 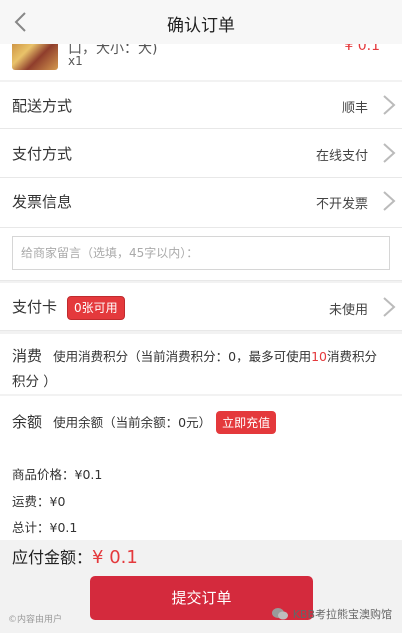 What do you see at coordinates (34, 382) in the screenshot?
I see `points-close: 积分 ）` at bounding box center [34, 382].